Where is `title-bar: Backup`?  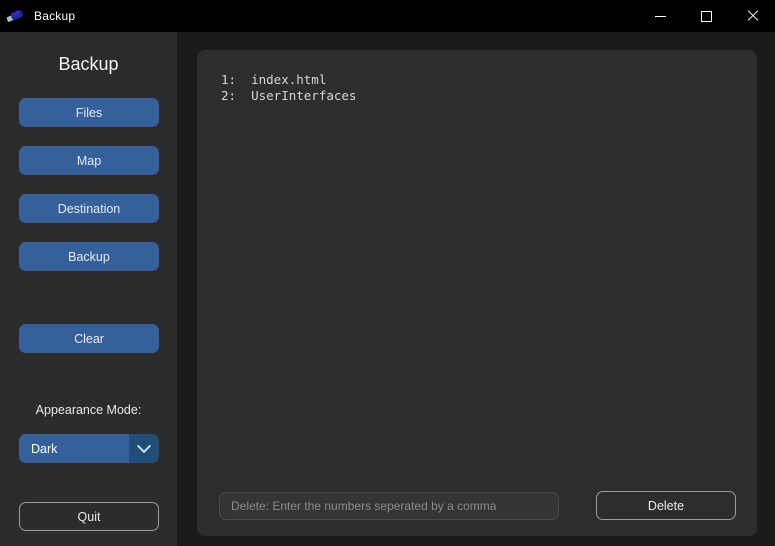
title-bar: Backup is located at coordinates (387, 16).